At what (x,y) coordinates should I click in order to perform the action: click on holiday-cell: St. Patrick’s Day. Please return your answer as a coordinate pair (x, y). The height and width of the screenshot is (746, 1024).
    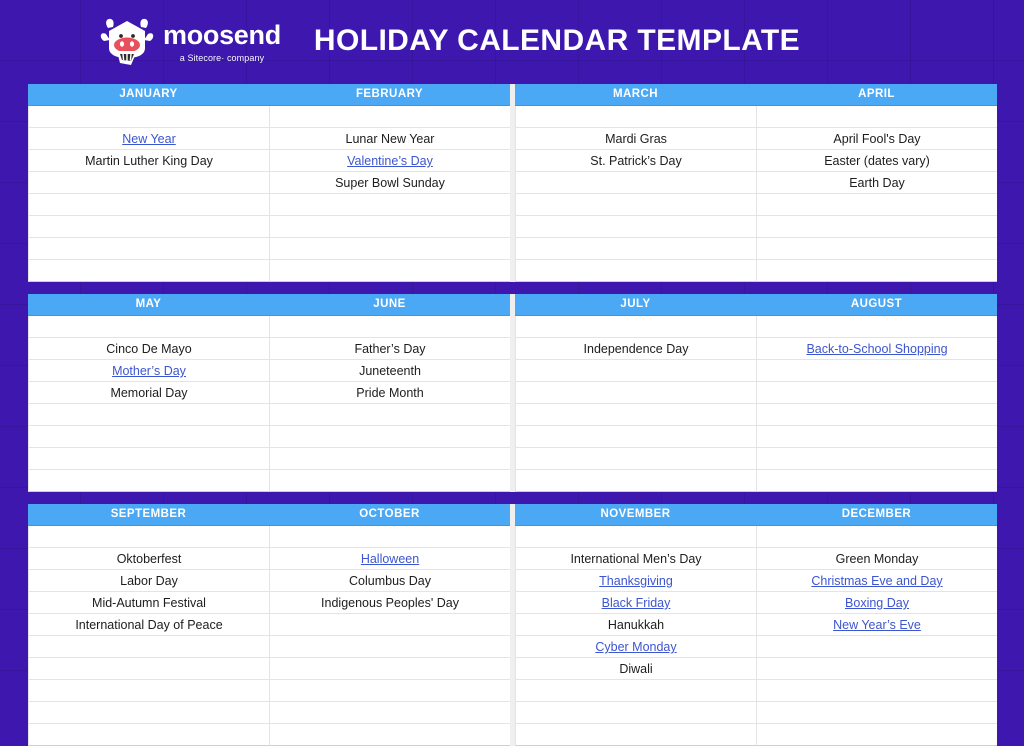
    Looking at the image, I should click on (635, 161).